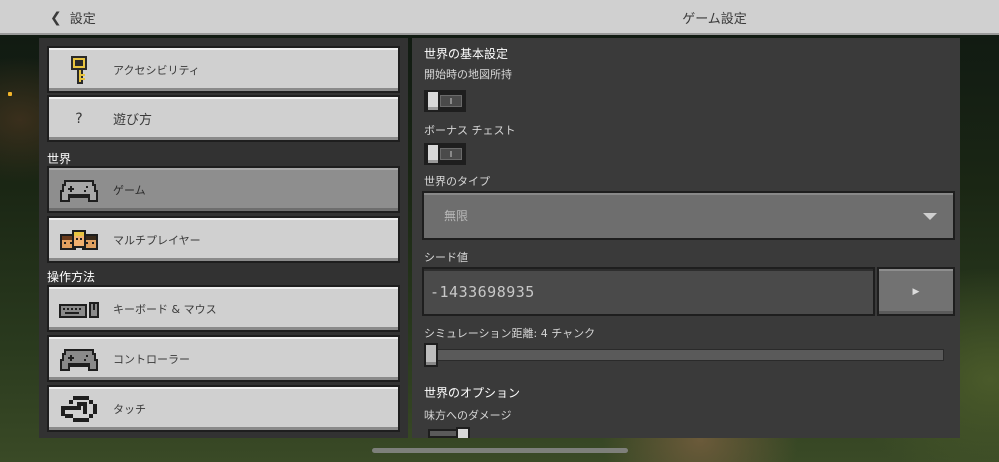 The width and height of the screenshot is (999, 462). I want to click on starting-map-label: 開始時の地図所持, so click(468, 74).